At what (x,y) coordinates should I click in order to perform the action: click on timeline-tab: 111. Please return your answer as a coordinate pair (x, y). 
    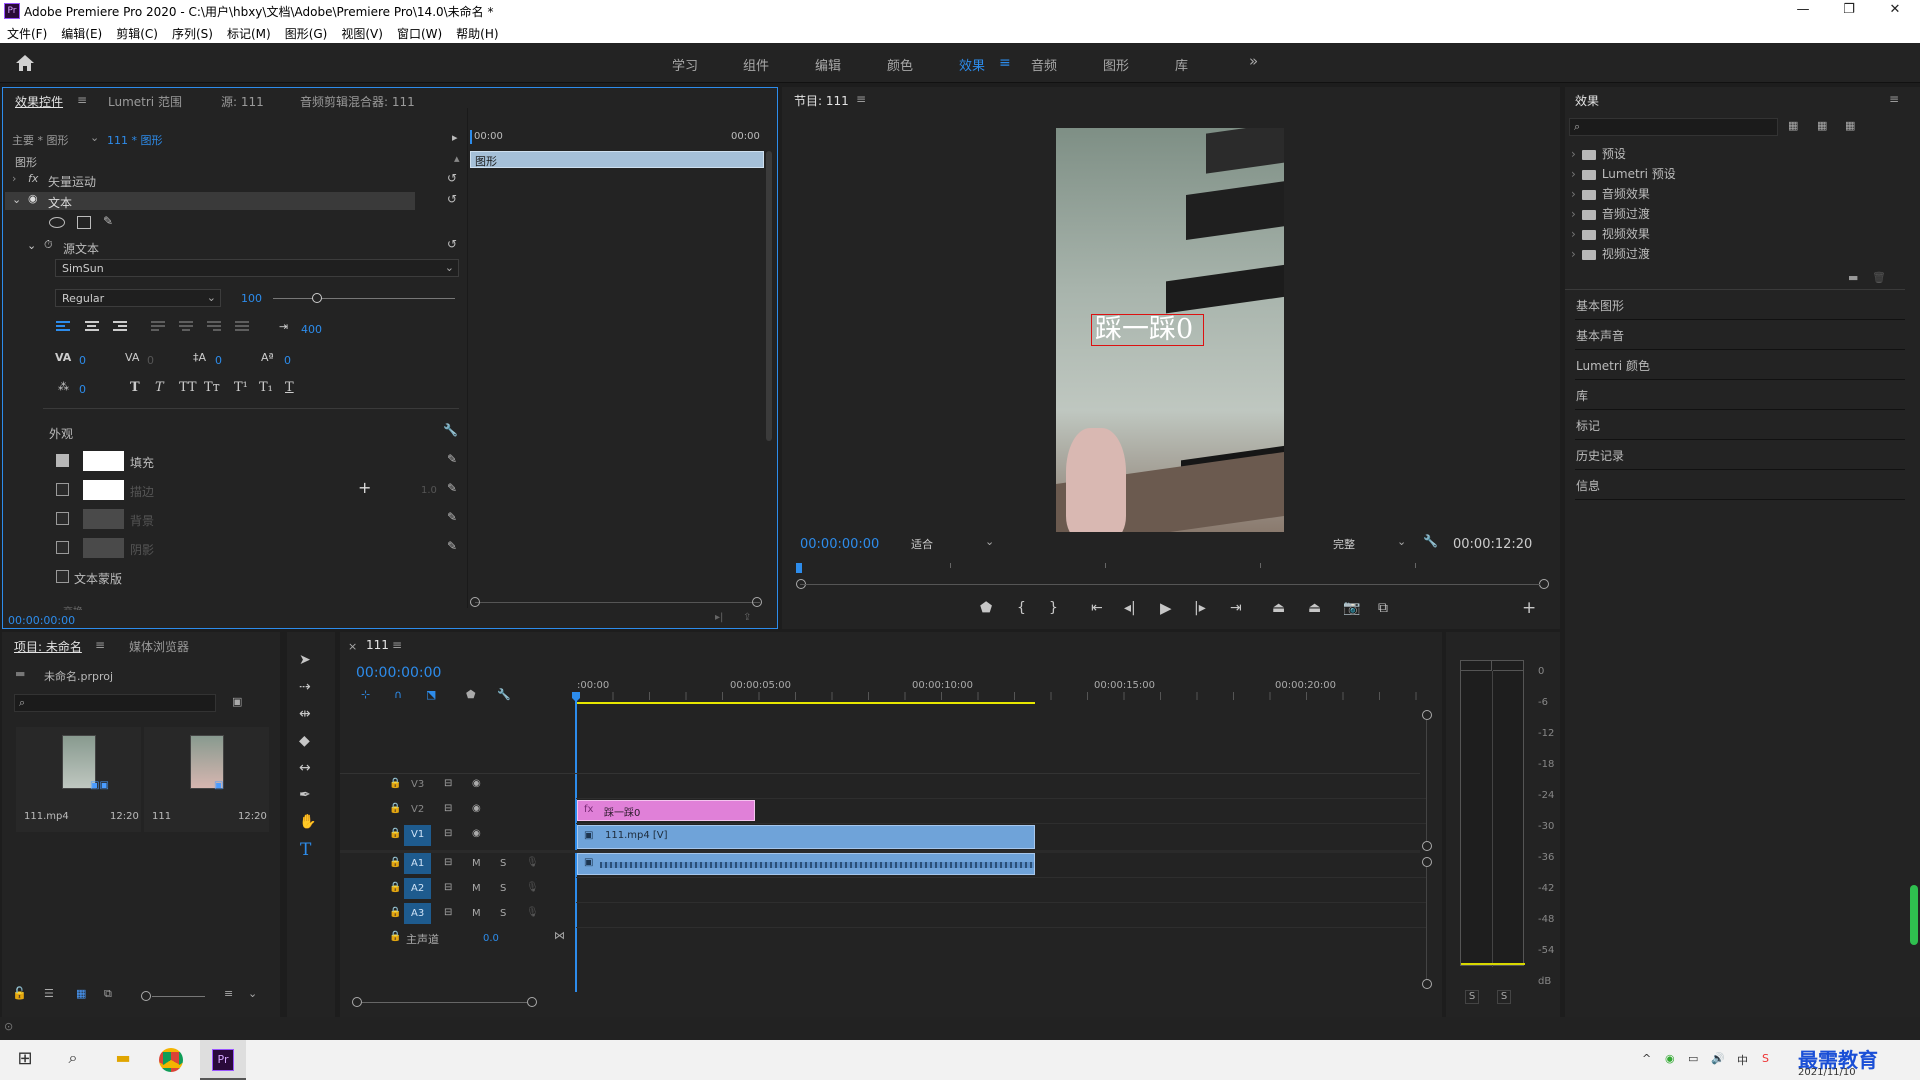
    Looking at the image, I should click on (377, 645).